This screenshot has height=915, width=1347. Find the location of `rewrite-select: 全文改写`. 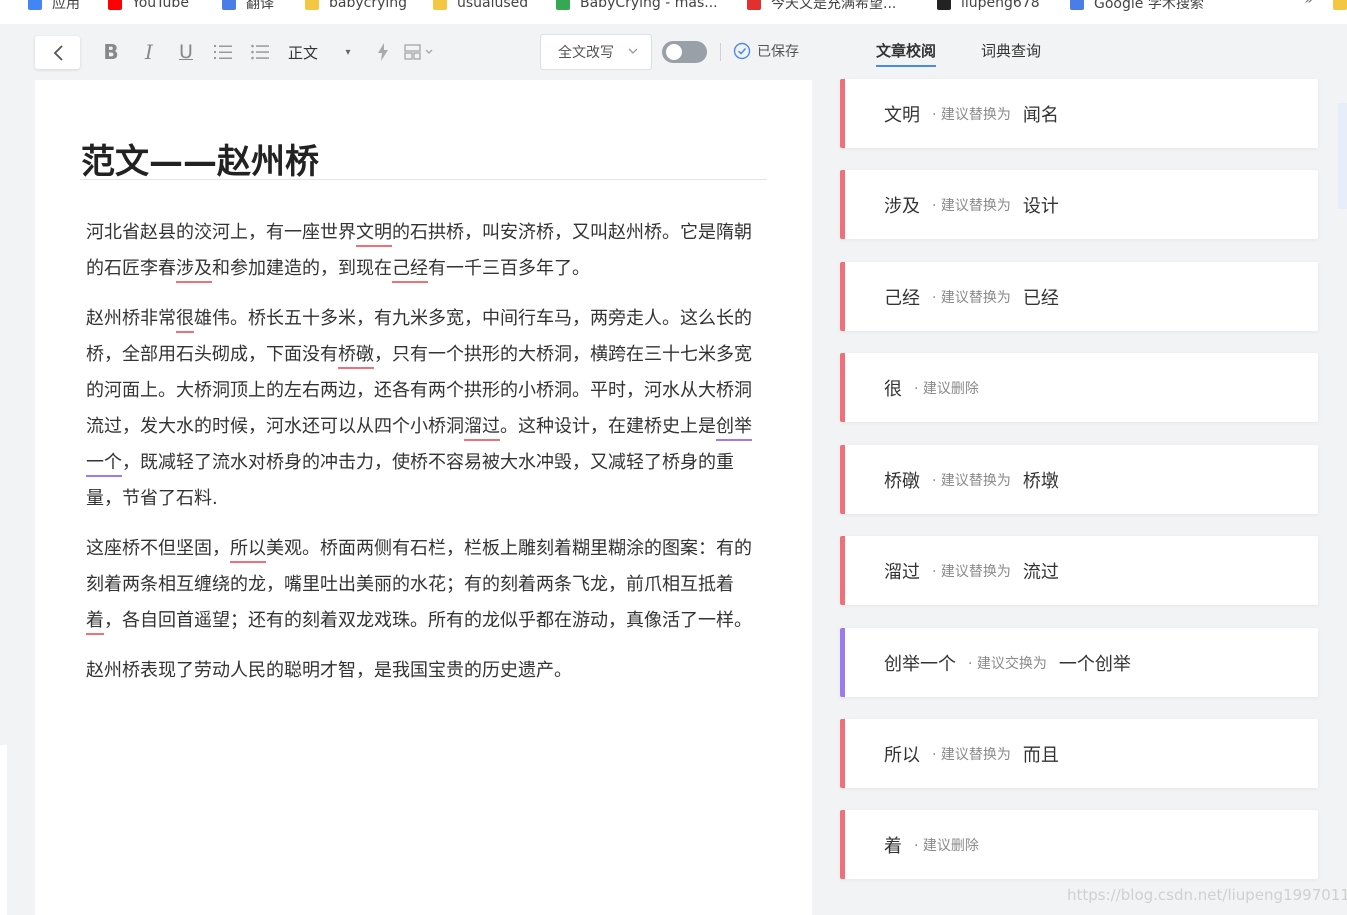

rewrite-select: 全文改写 is located at coordinates (596, 52).